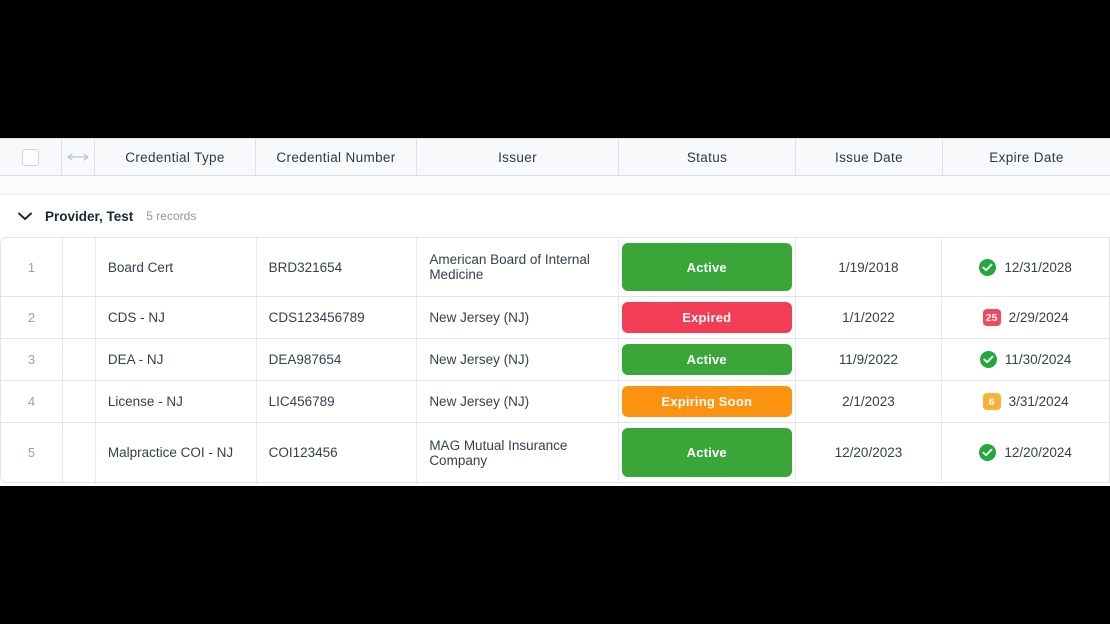  What do you see at coordinates (518, 157) in the screenshot?
I see `column-header-issuer: Issuer` at bounding box center [518, 157].